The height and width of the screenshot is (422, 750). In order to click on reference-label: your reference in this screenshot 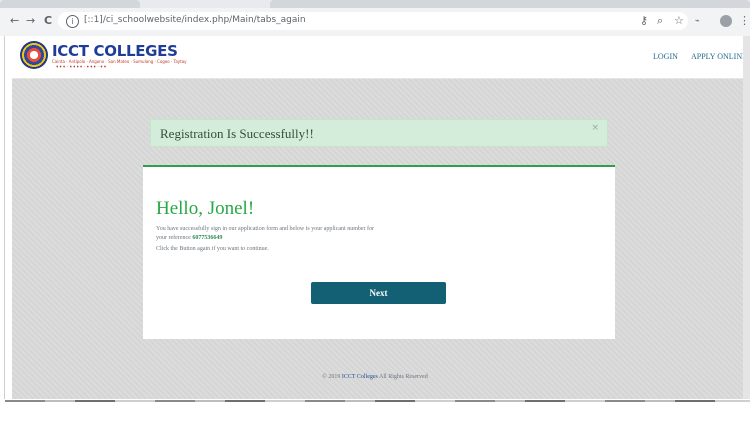, I will do `click(174, 238)`.